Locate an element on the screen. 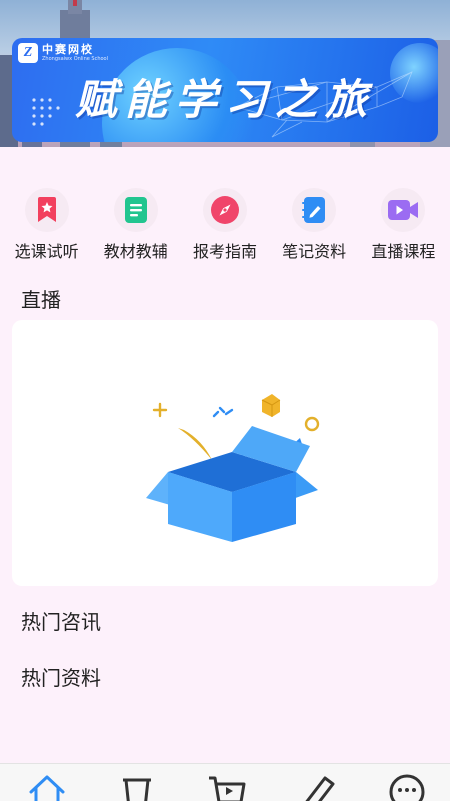 Image resolution: width=450 pixels, height=801 pixels. category-label: 直播课程 is located at coordinates (403, 251).